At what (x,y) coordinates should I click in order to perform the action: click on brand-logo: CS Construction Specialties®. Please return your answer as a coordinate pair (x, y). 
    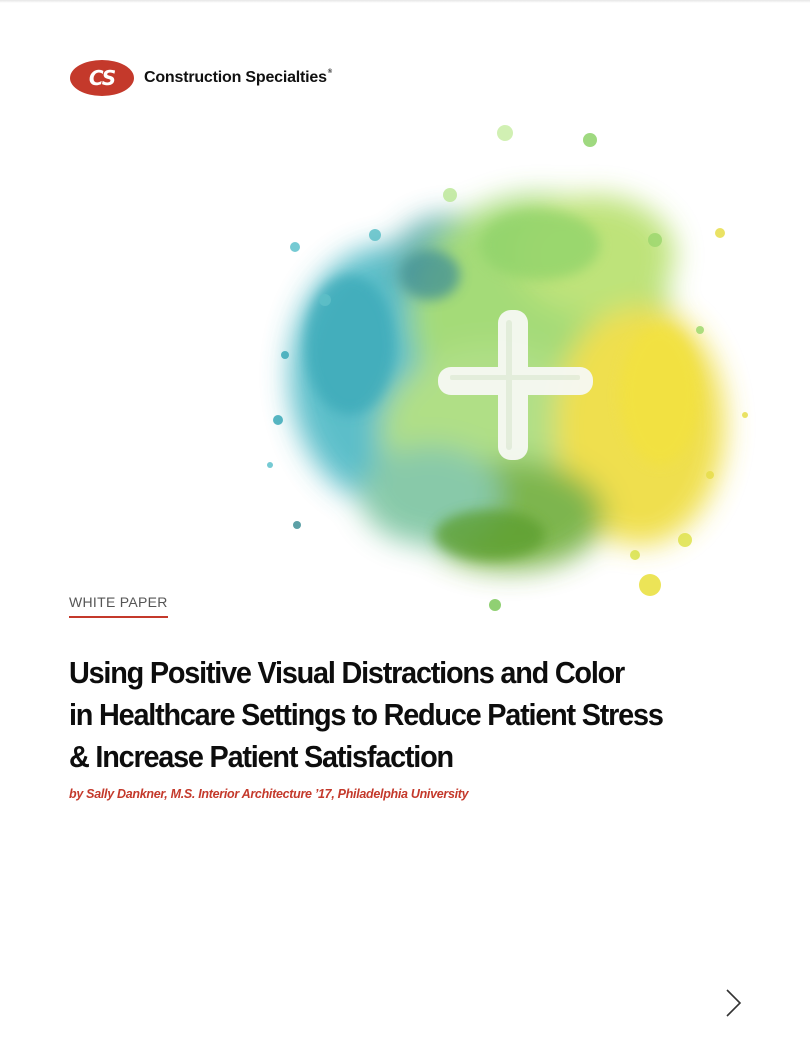
    Looking at the image, I should click on (201, 78).